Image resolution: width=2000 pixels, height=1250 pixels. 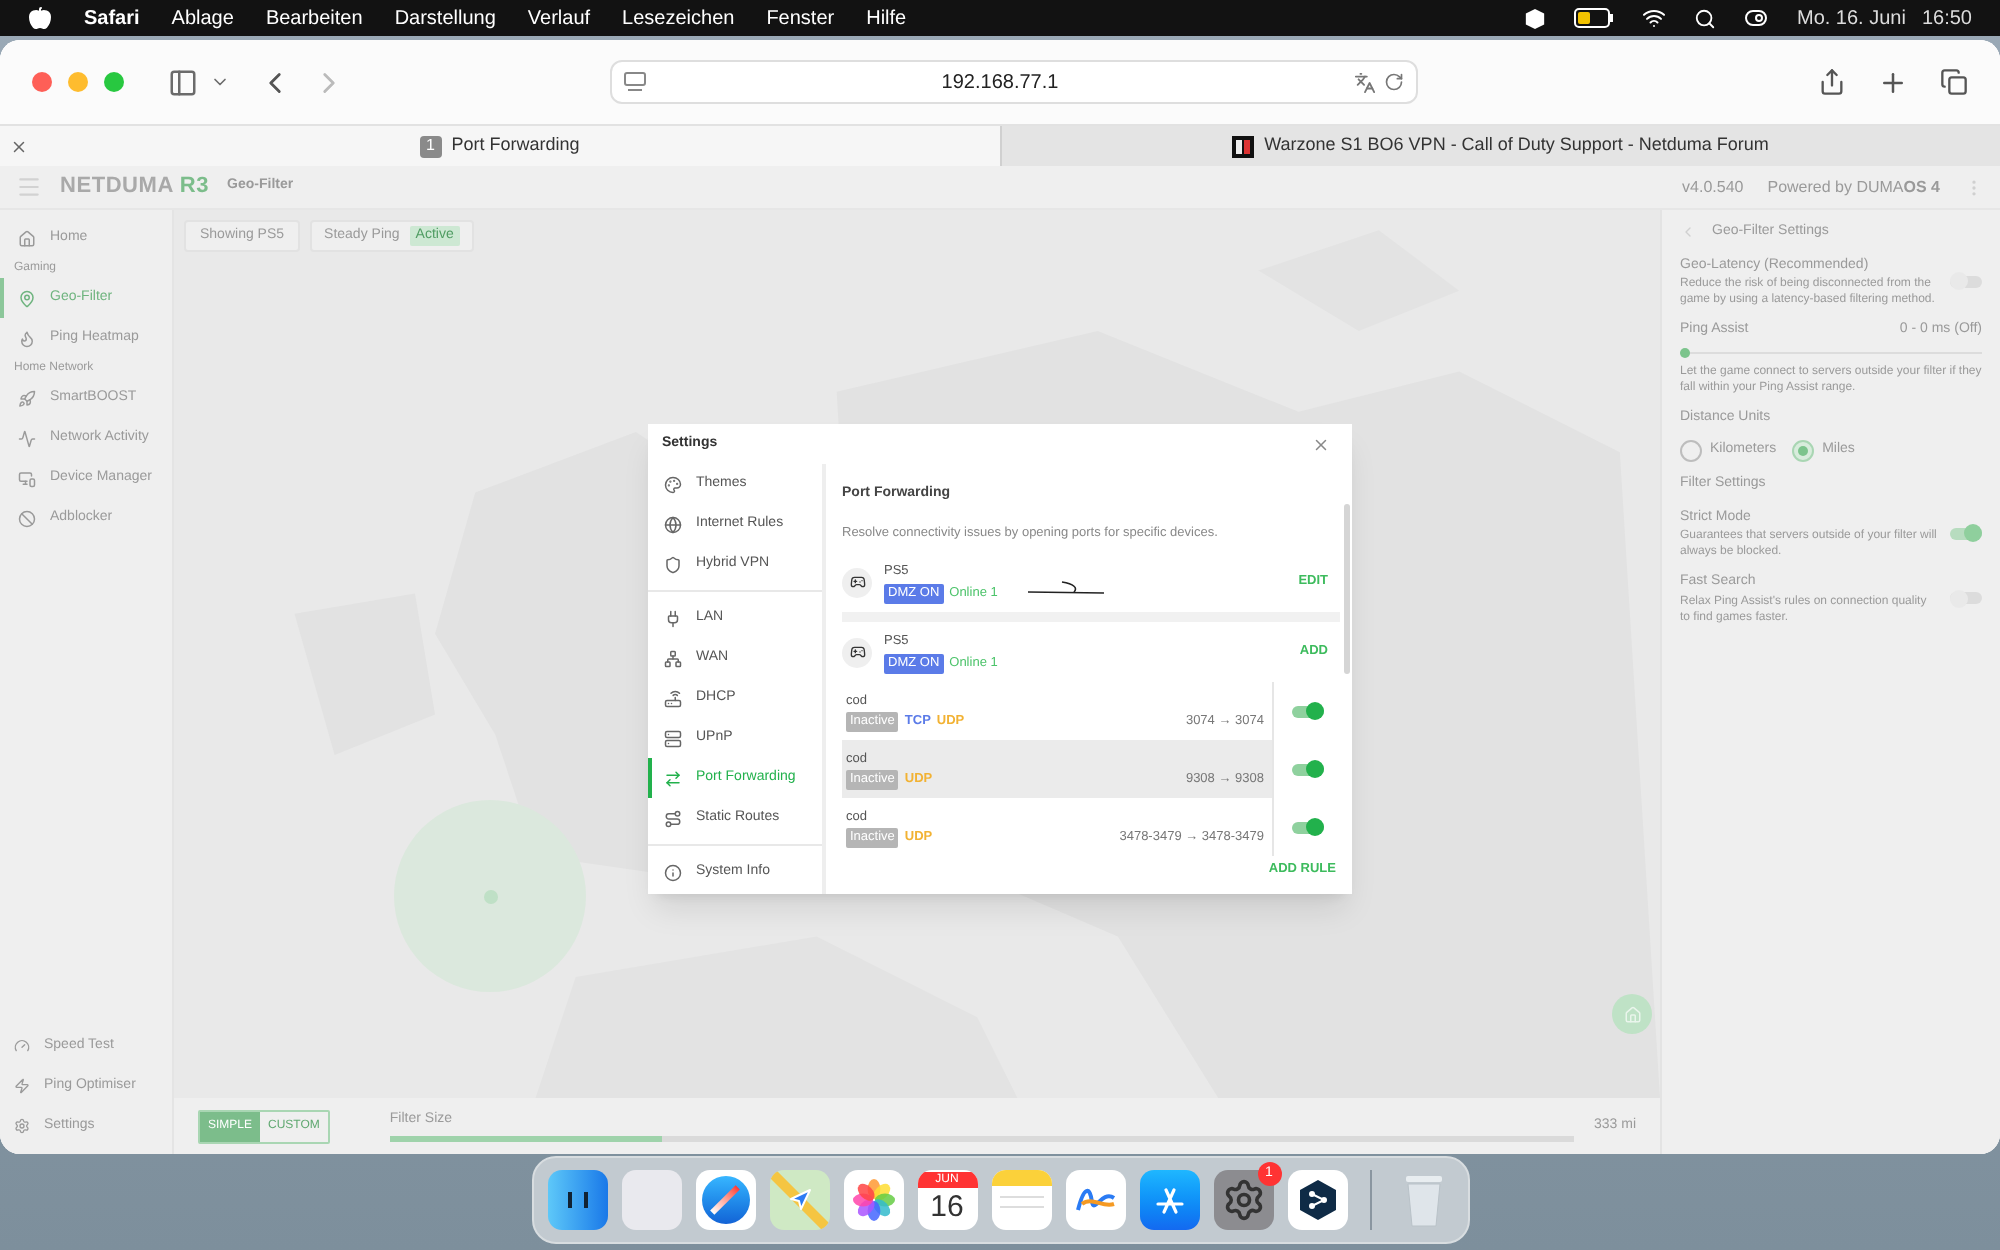 What do you see at coordinates (78, 82) in the screenshot?
I see `minimize-window-button` at bounding box center [78, 82].